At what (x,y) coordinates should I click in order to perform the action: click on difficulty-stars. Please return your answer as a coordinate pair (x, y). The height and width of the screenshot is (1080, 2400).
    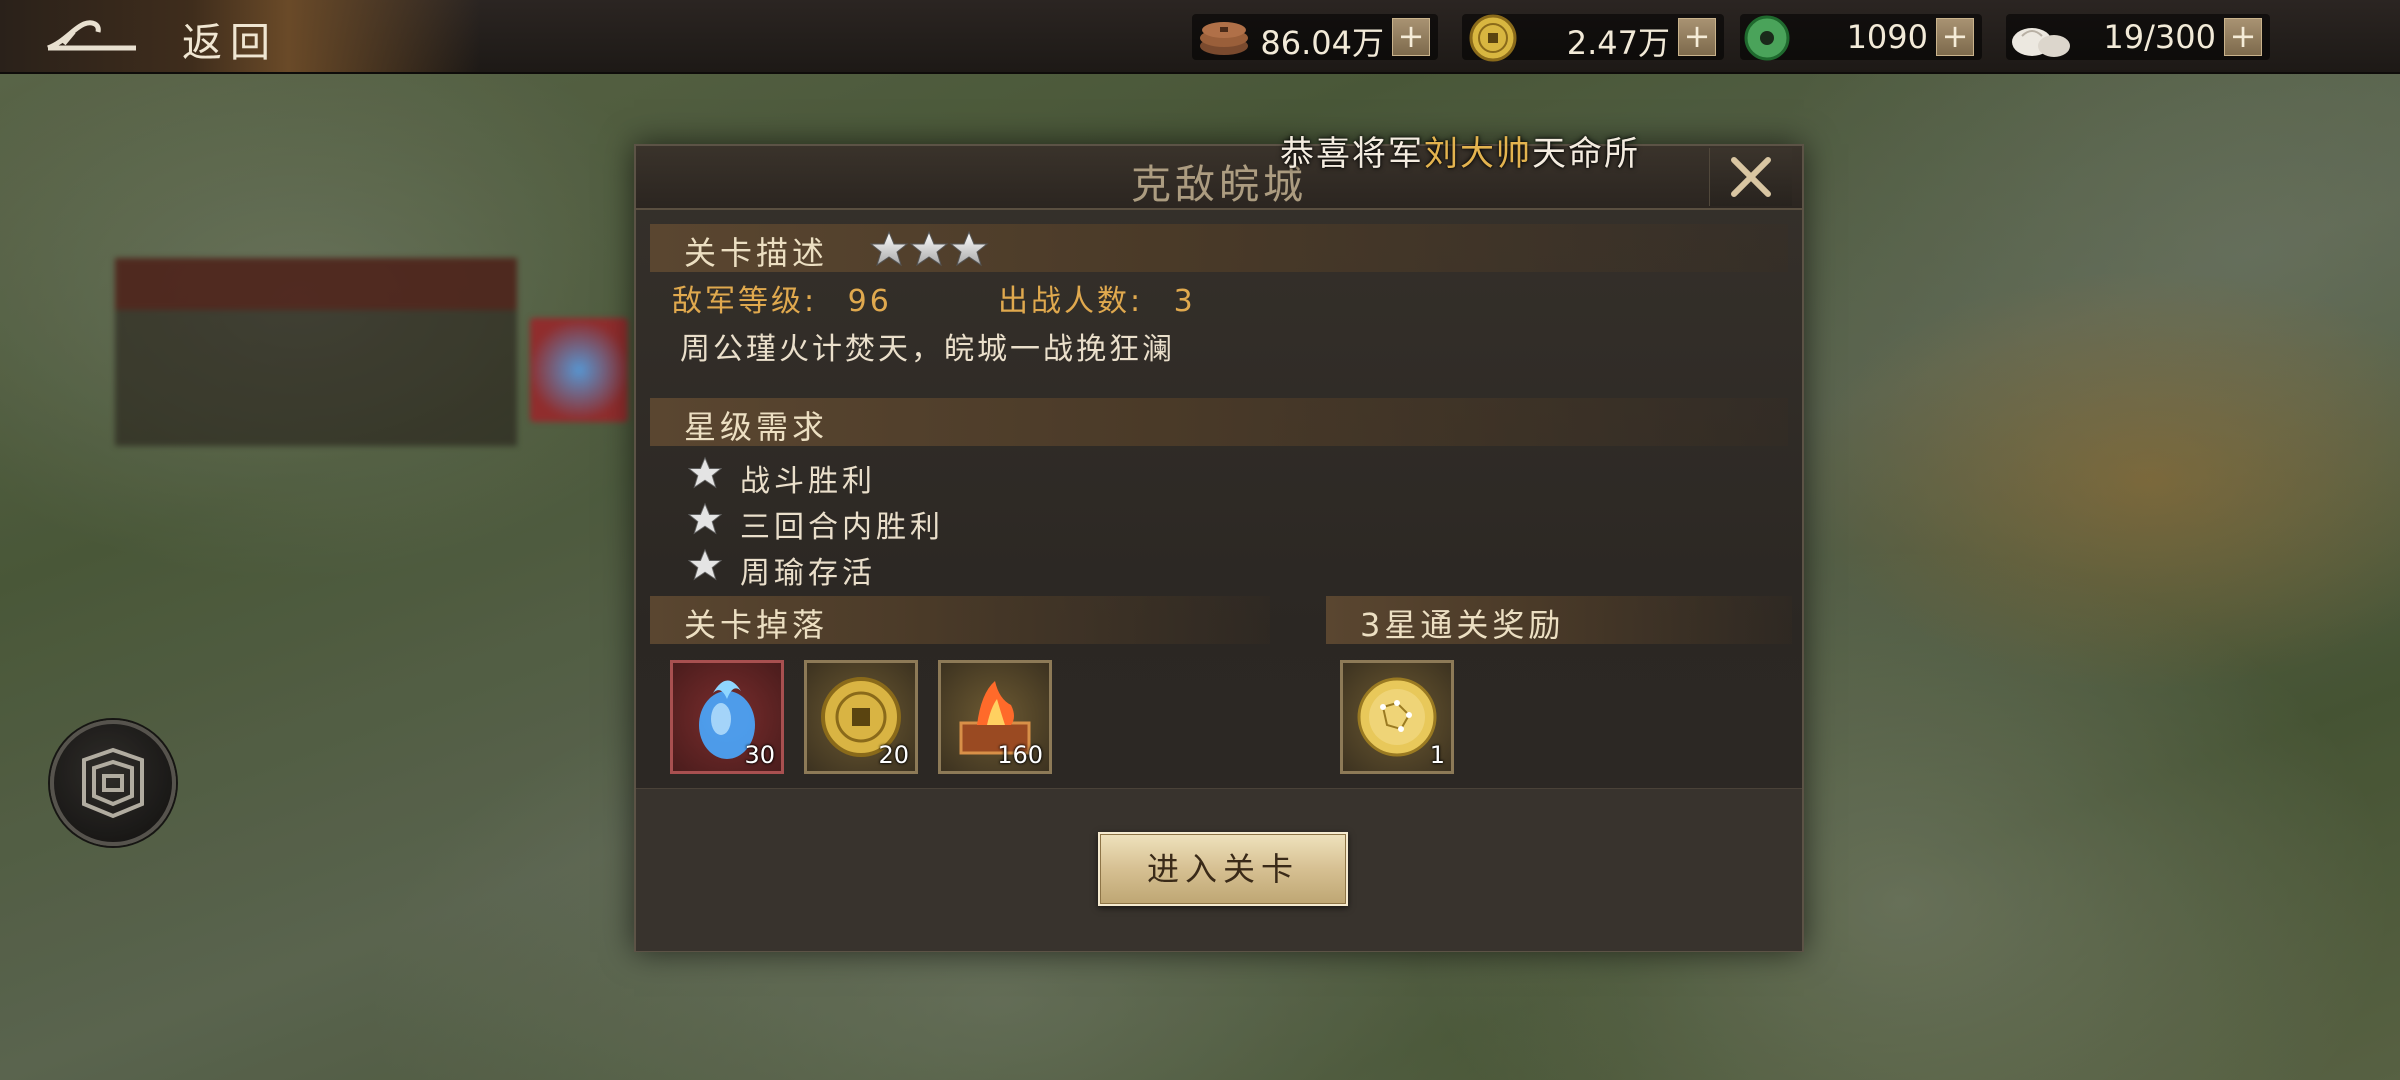
    Looking at the image, I should click on (929, 248).